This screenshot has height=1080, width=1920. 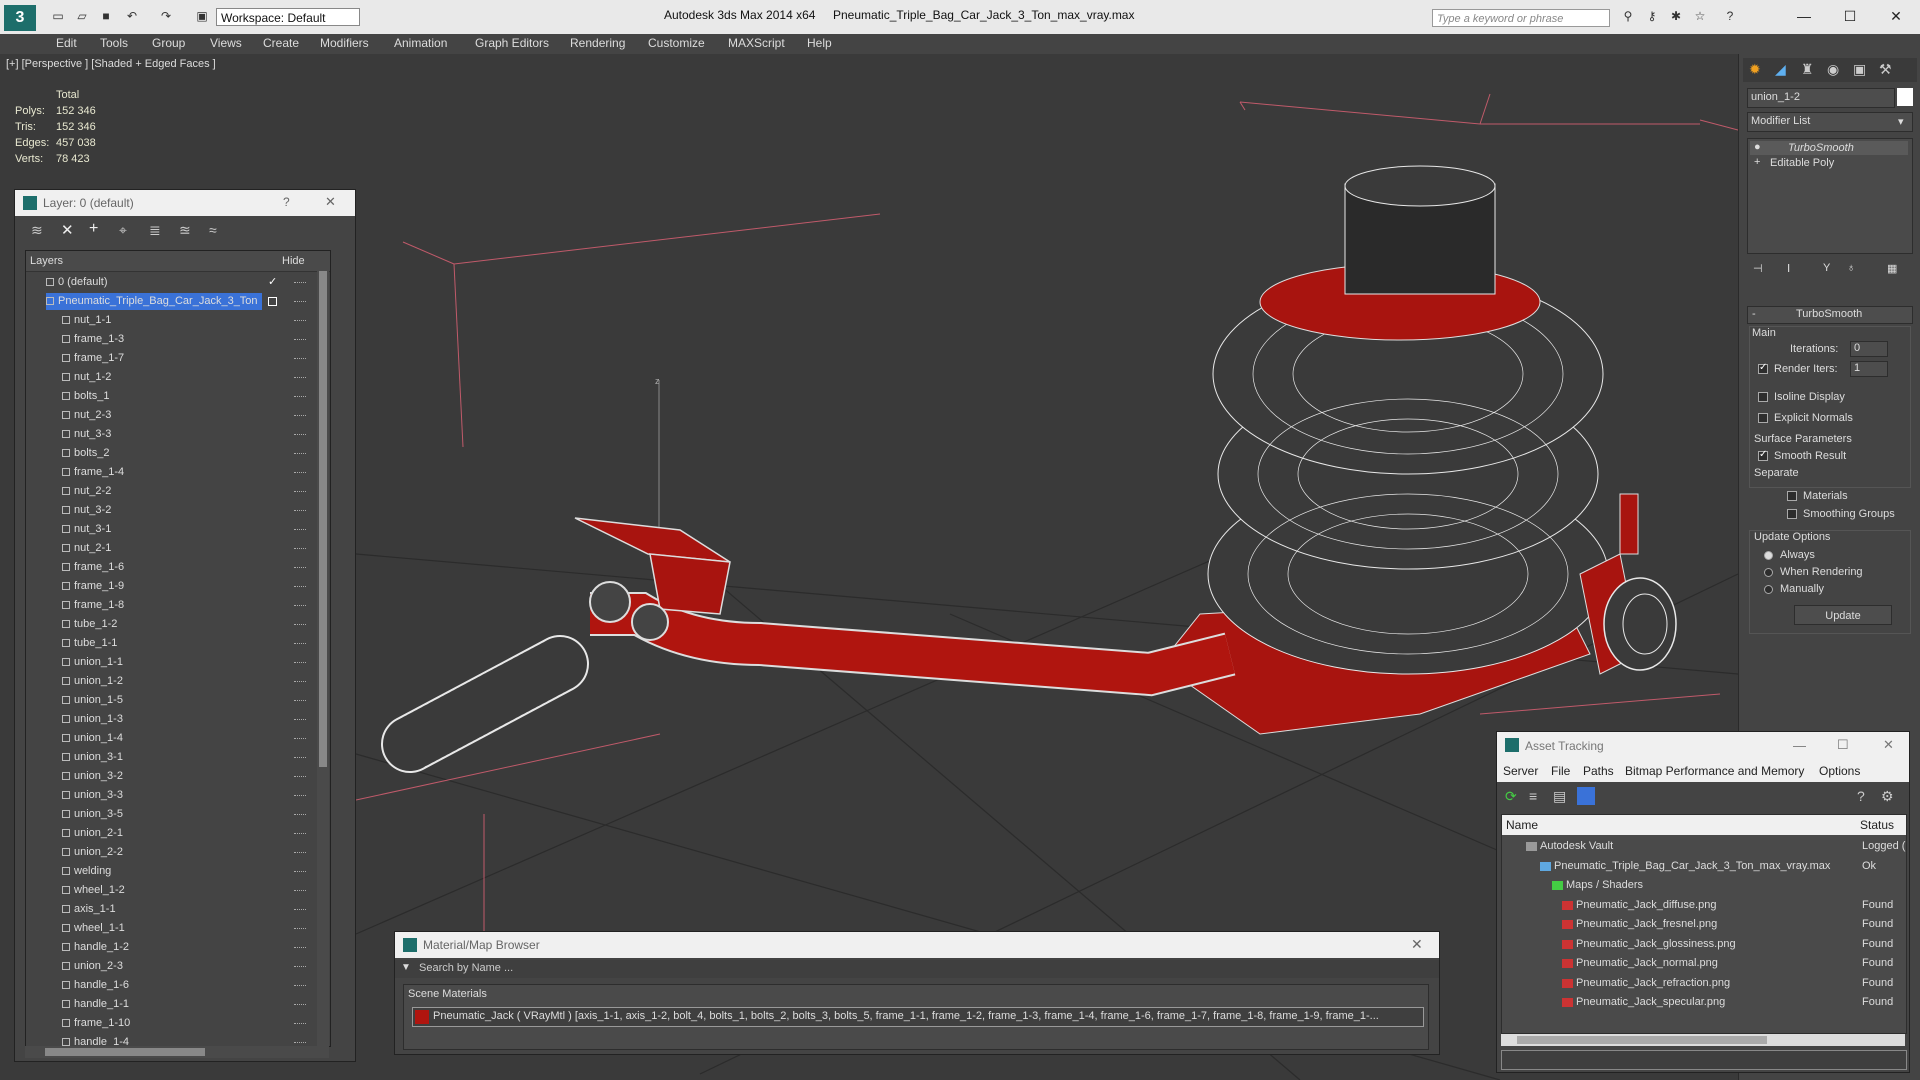 I want to click on stack-item-turbosmooth: ● TurboSmooth, so click(x=1829, y=148).